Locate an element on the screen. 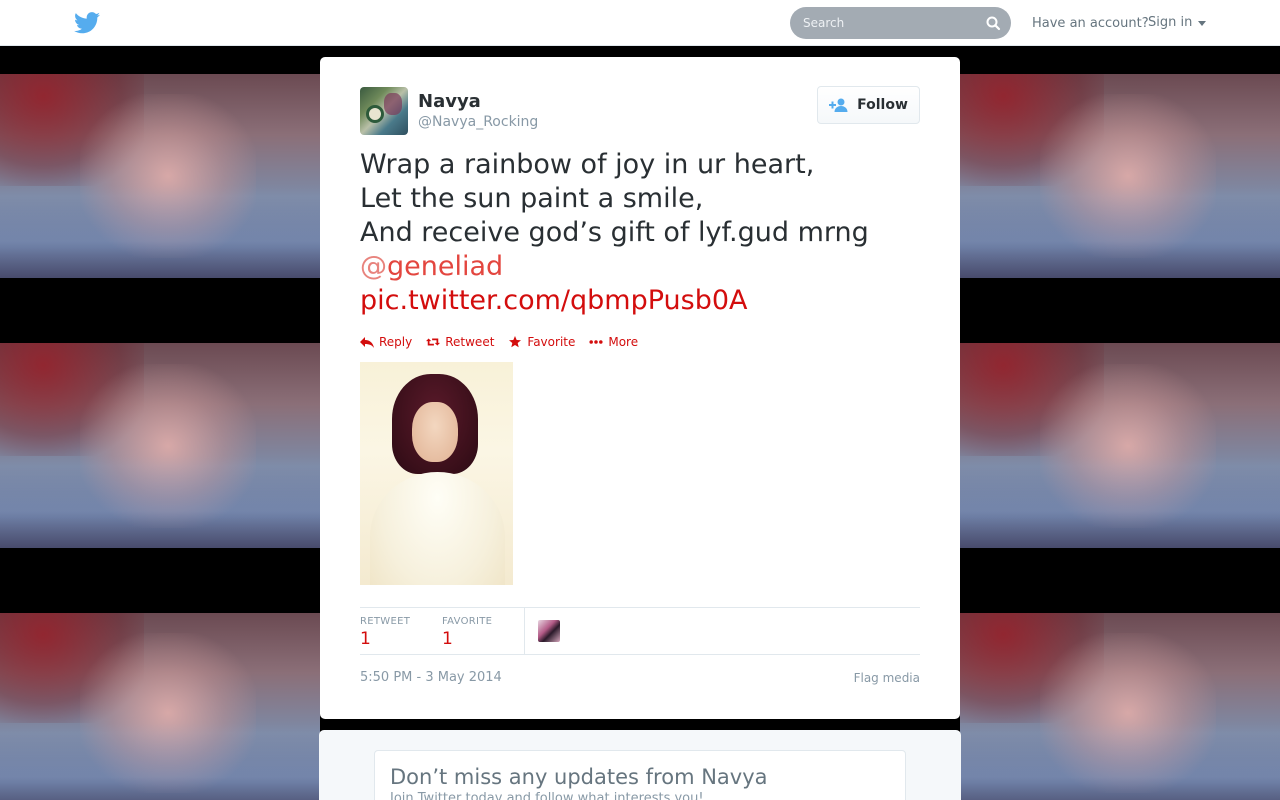  tweet-text-line: Let the sun paint a smile, is located at coordinates (532, 198).